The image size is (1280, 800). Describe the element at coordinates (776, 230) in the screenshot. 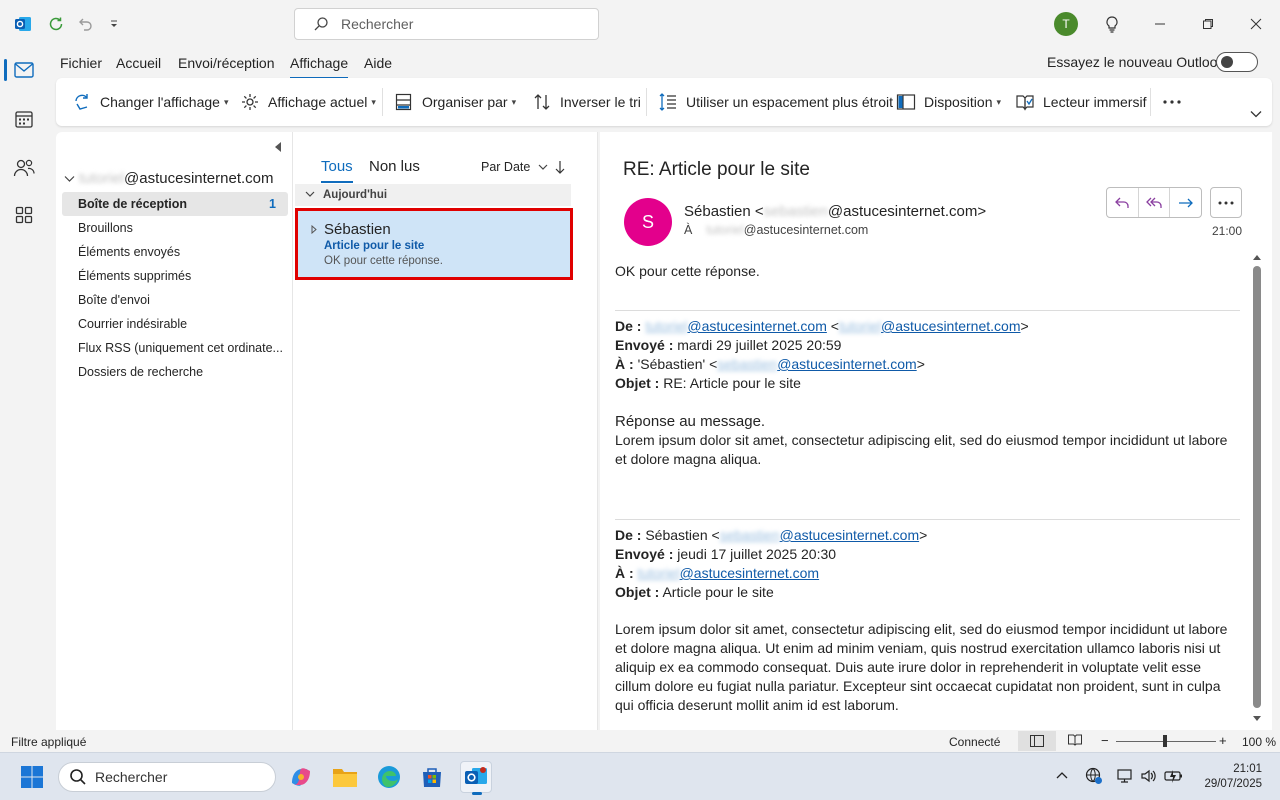

I see `email-to: À tutoriel@astucesinternet.com` at that location.